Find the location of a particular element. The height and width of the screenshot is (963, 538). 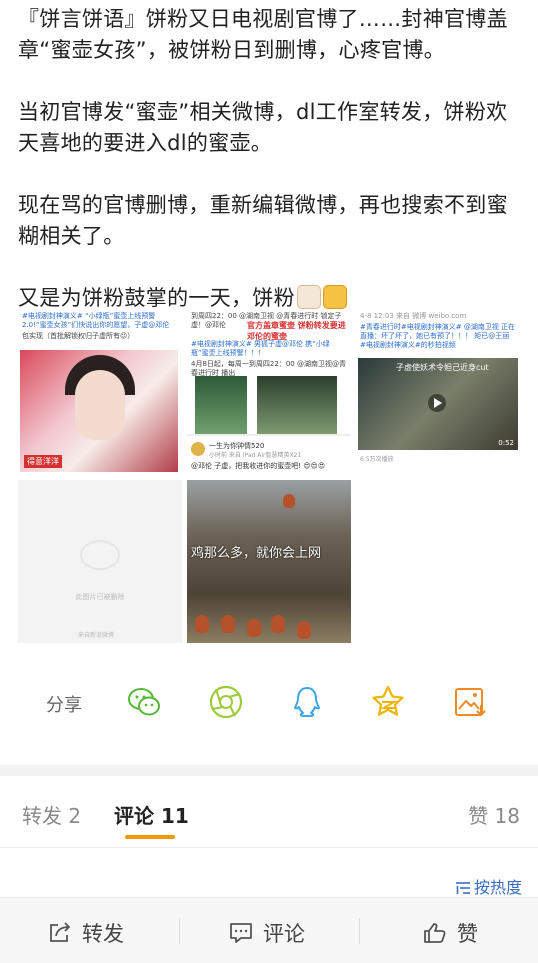

save-image-icon is located at coordinates (470, 702).